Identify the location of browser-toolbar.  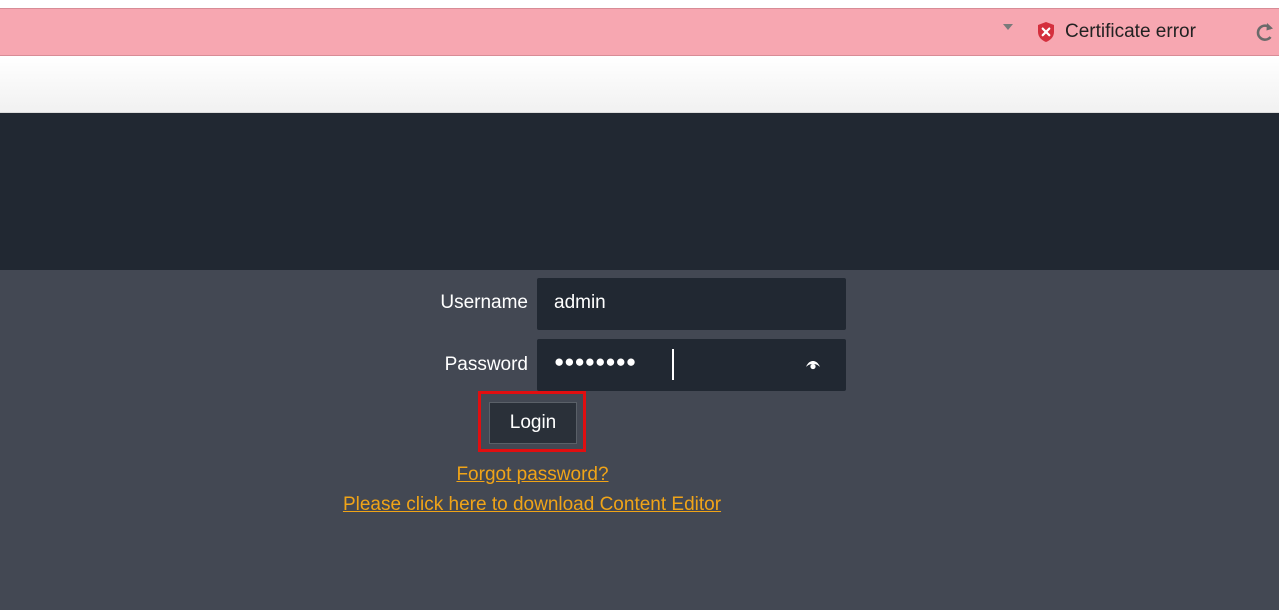
(639, 85).